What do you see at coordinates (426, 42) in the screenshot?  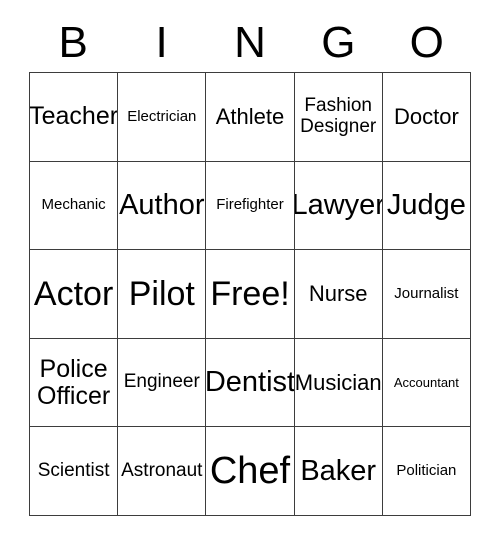 I see `bingo-header-letter-o: O` at bounding box center [426, 42].